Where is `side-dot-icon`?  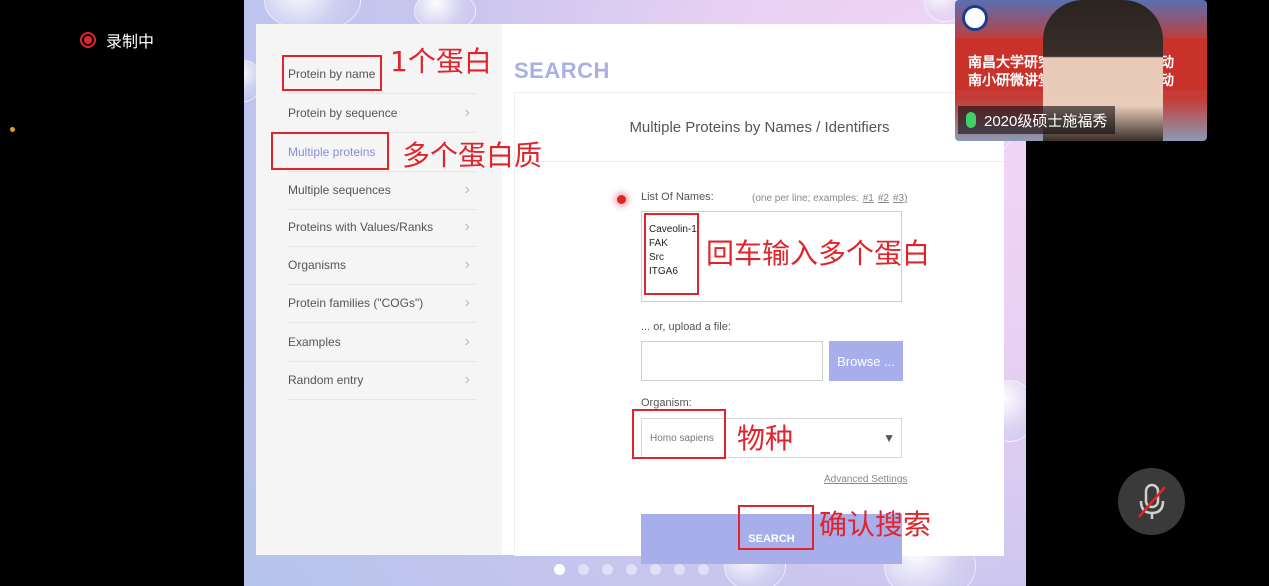
side-dot-icon is located at coordinates (12, 129).